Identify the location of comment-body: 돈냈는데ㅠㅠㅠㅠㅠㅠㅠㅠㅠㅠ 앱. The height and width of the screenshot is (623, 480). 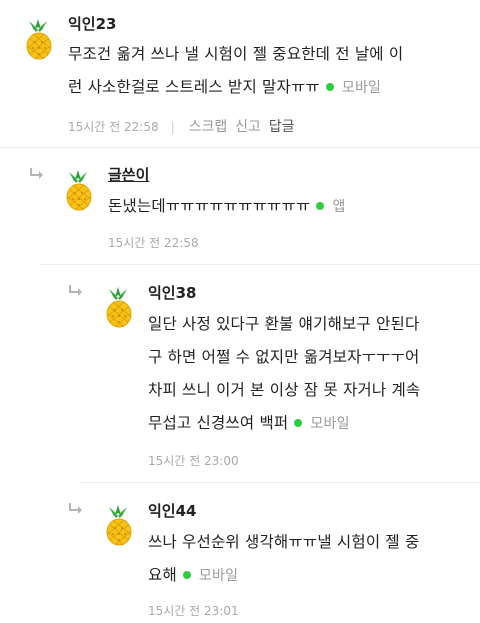
(290, 207).